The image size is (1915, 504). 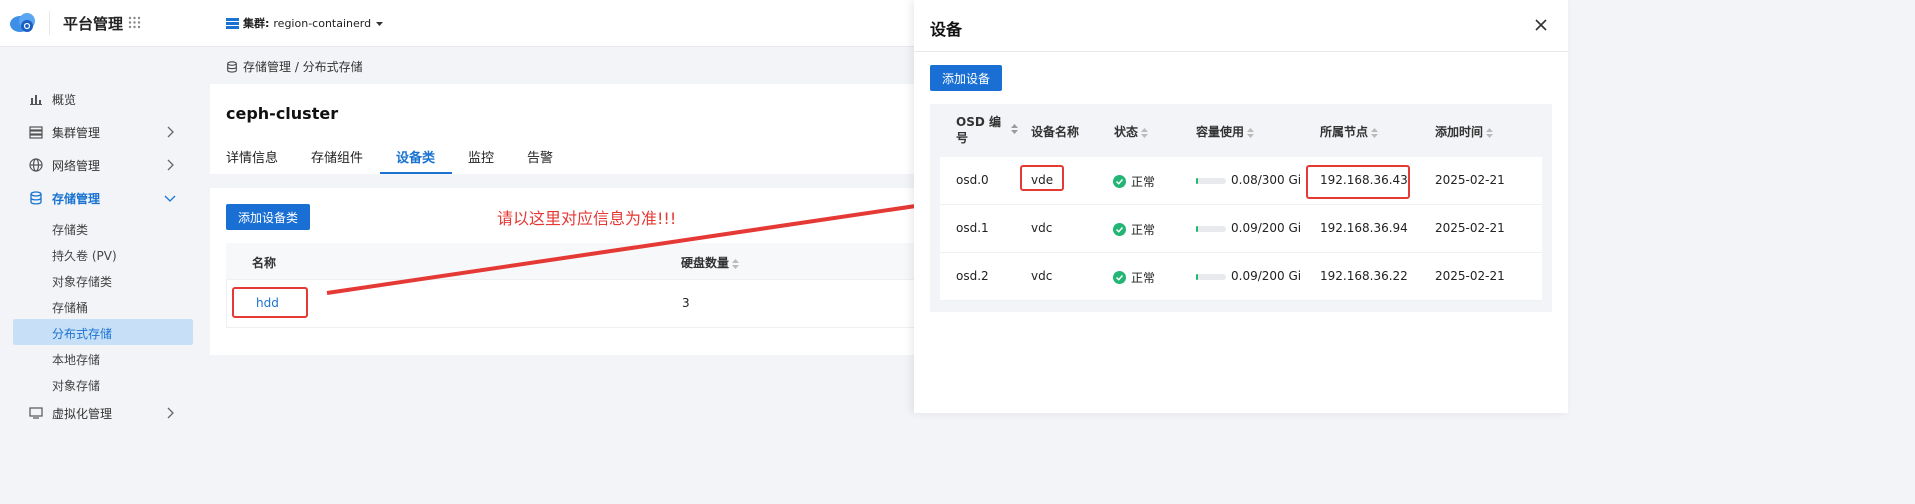 What do you see at coordinates (270, 302) in the screenshot?
I see `highlight-box-hdd` at bounding box center [270, 302].